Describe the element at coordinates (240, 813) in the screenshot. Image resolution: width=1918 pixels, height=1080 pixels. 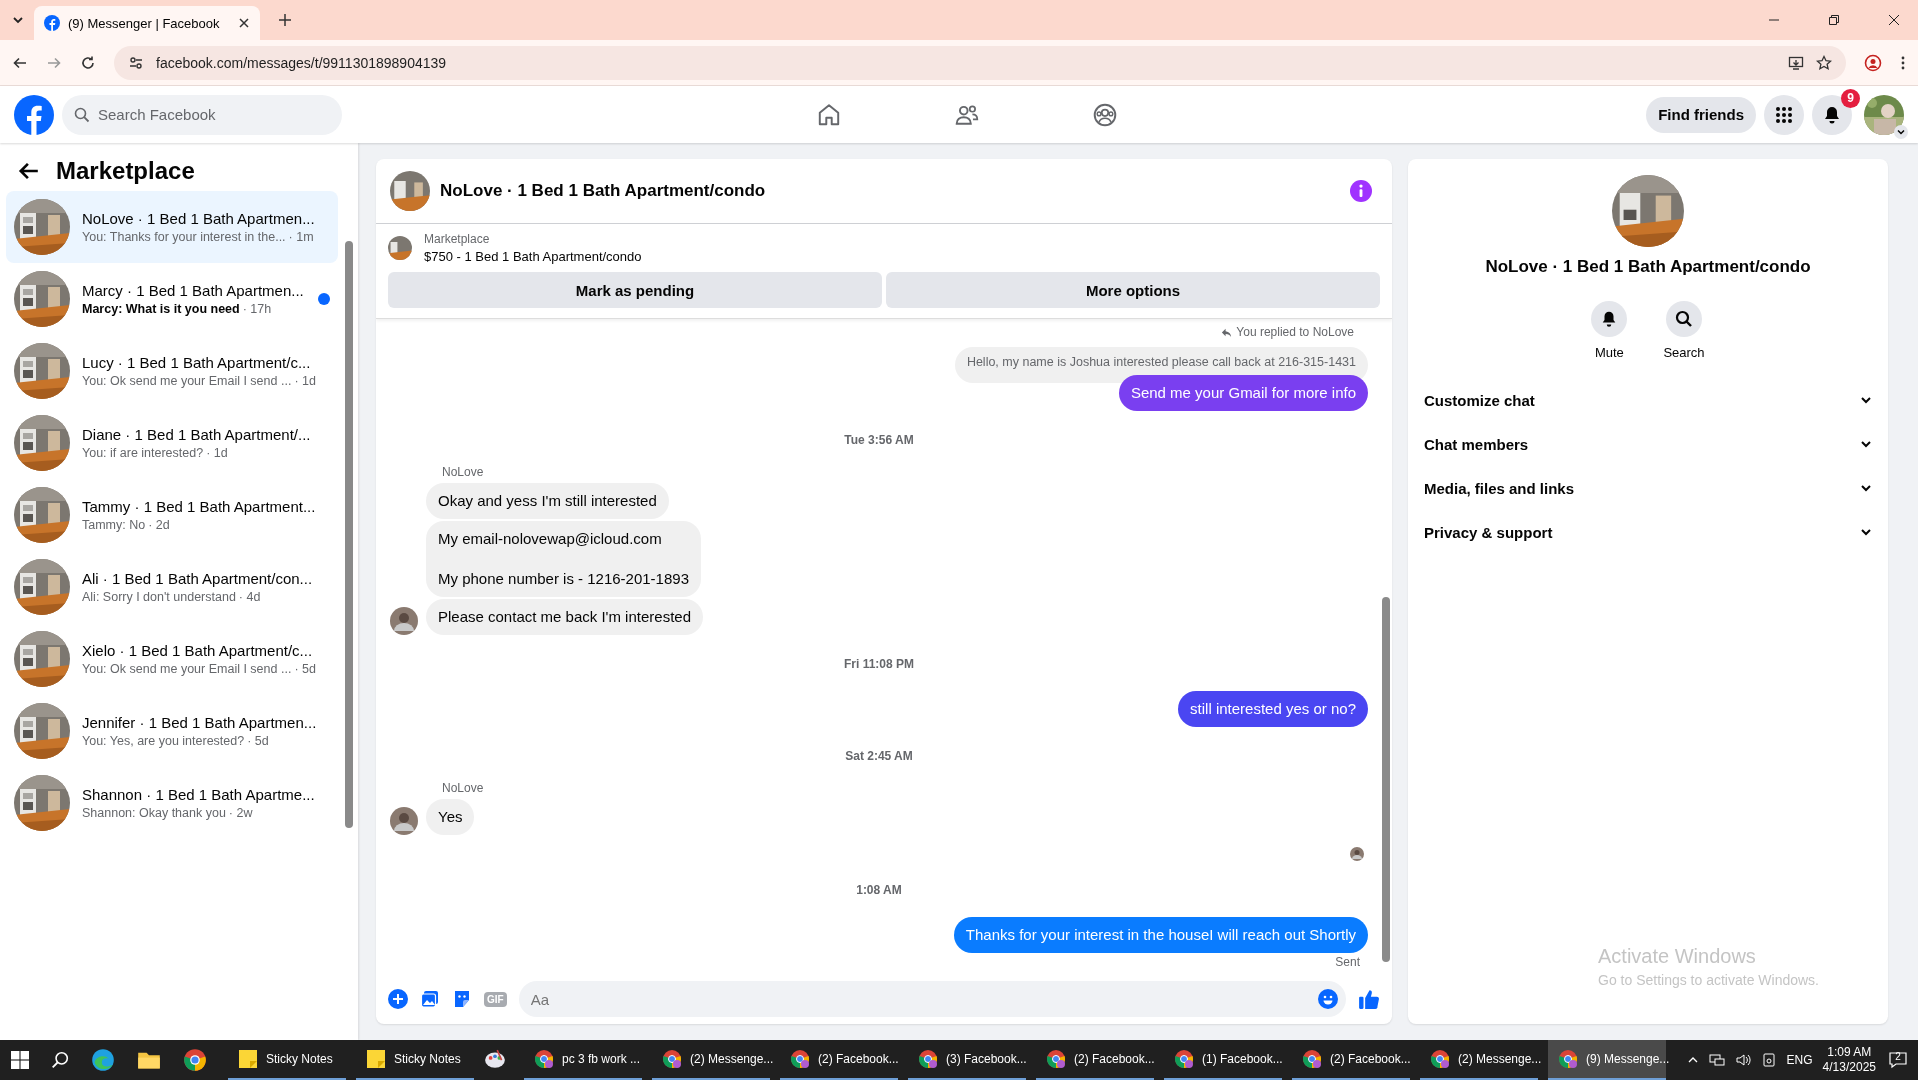
I see `message-time: · 2w` at that location.